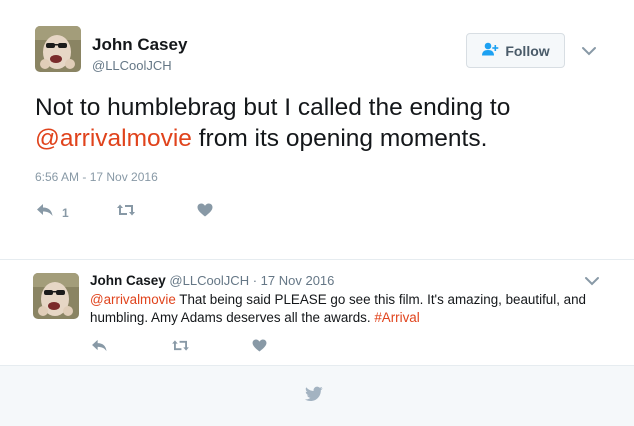  I want to click on reply-header: John Casey @LLCoolJCH · 17 Nov 2016, so click(212, 280).